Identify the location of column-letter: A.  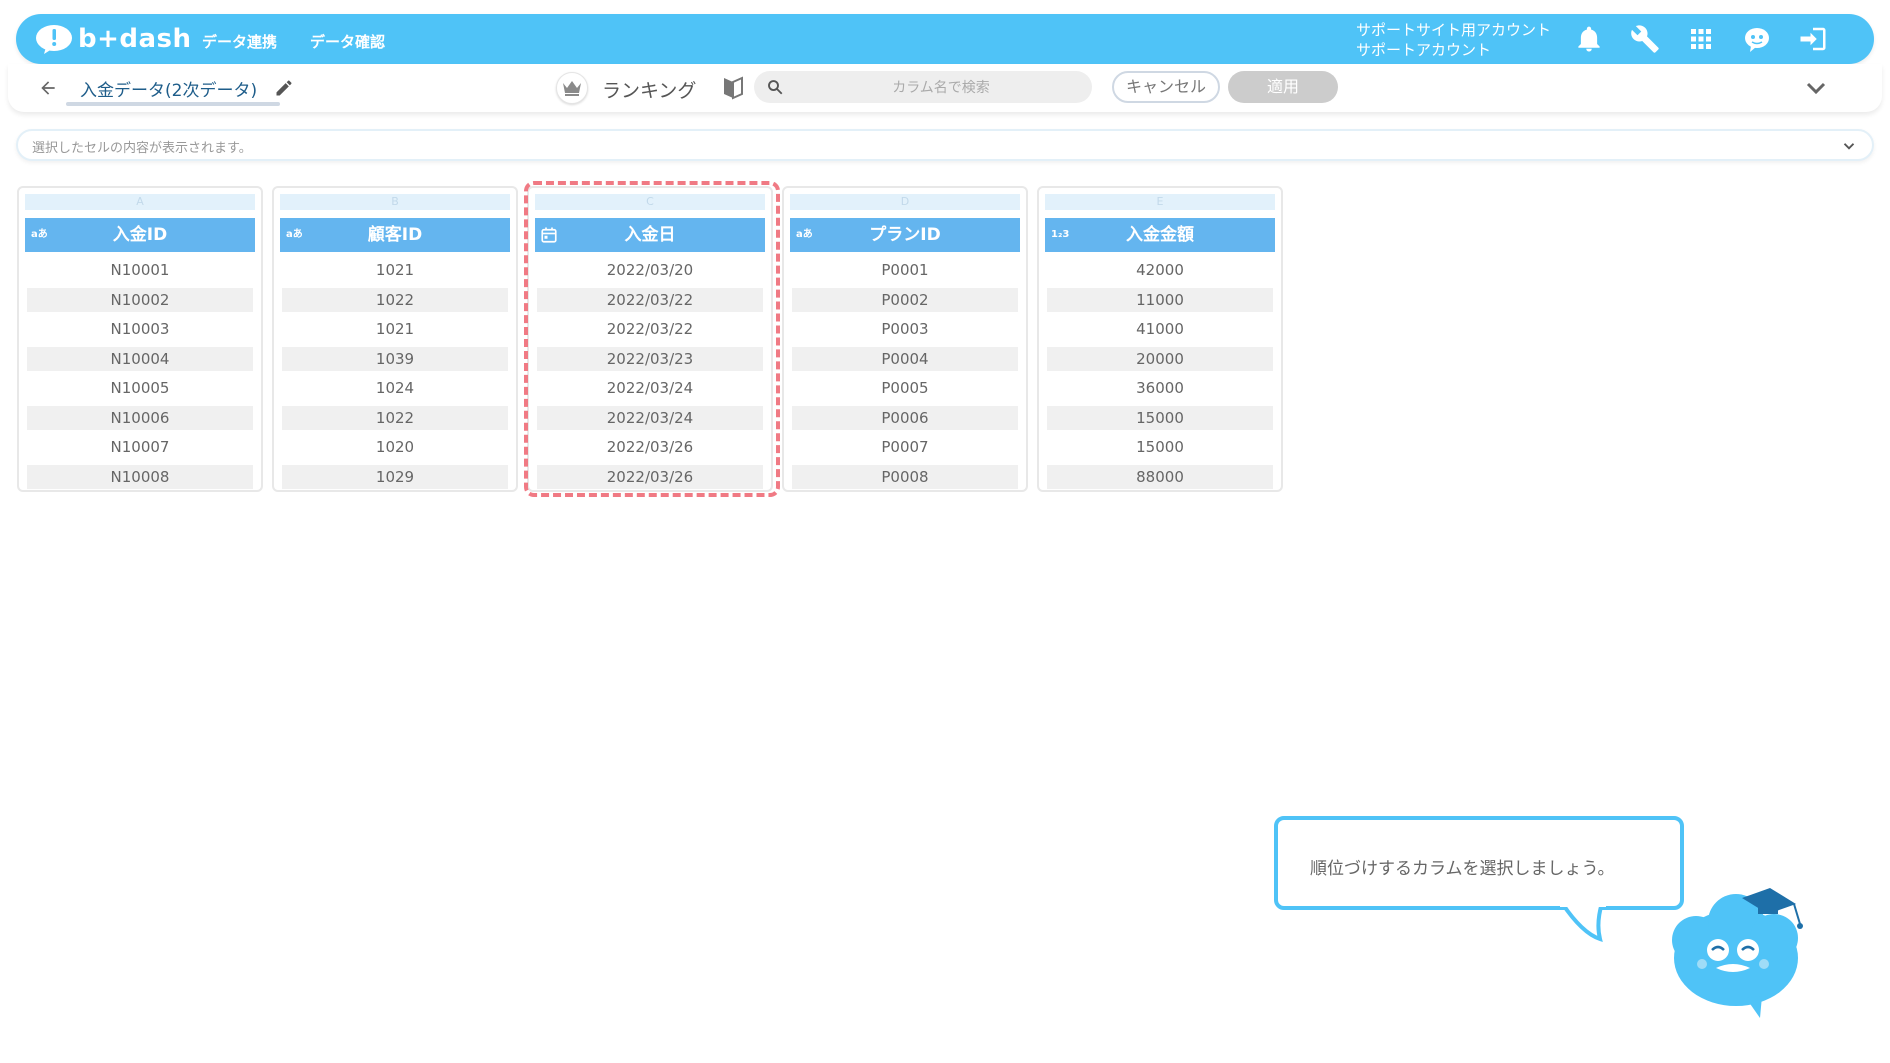
(140, 202).